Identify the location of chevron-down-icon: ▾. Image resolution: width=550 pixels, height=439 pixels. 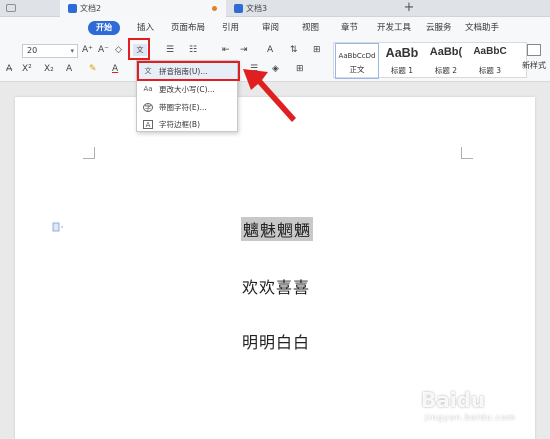
(72, 51).